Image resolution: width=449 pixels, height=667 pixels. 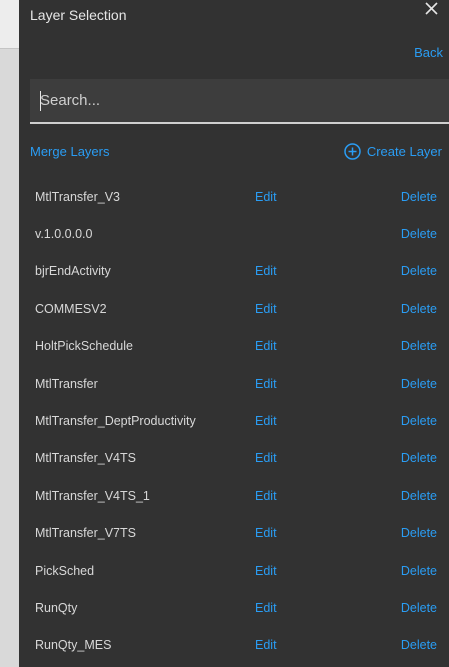 I want to click on layer-row: RunQty Edit Delete, so click(x=234, y=607).